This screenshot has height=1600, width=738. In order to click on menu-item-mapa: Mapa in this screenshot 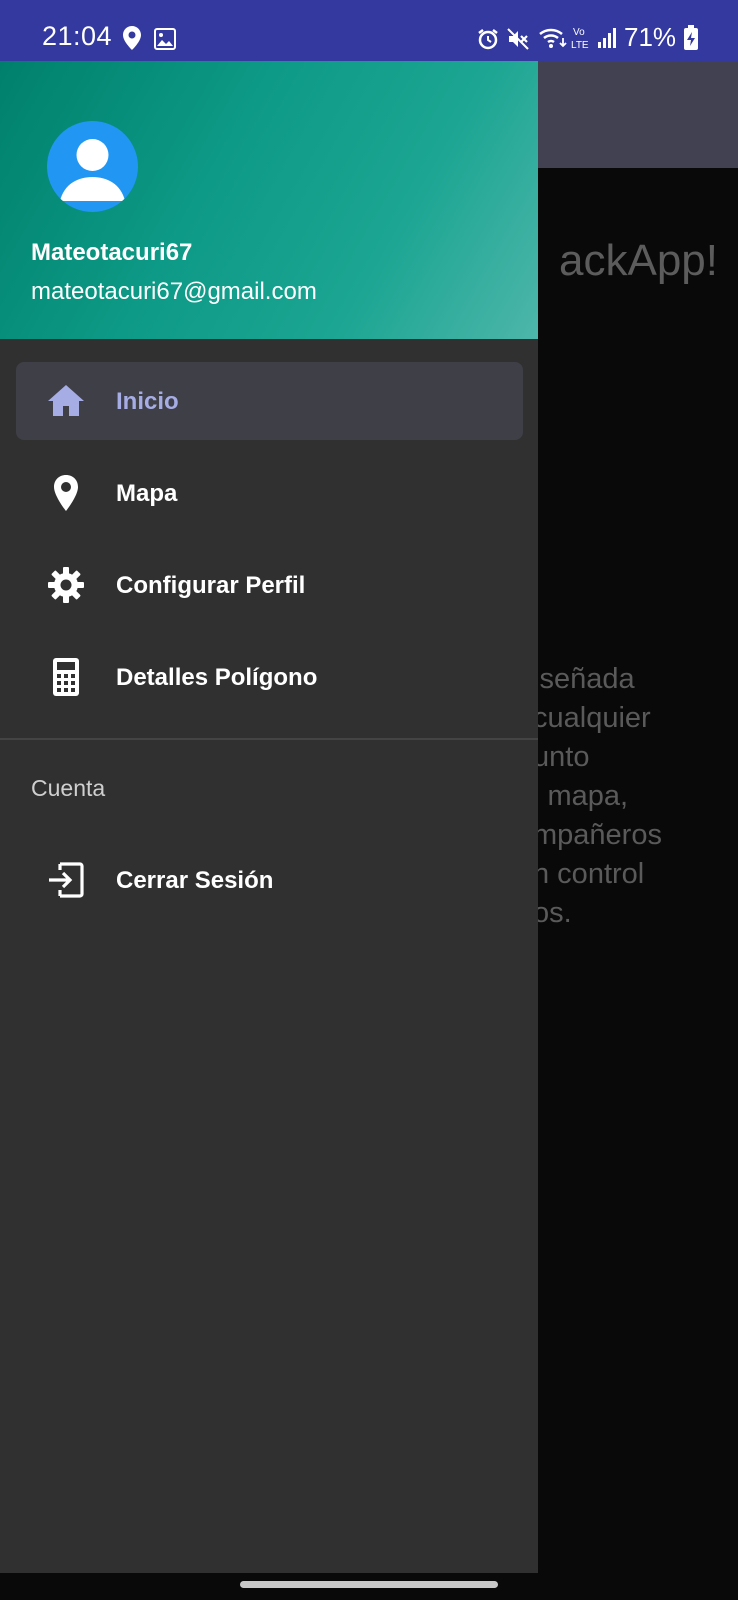, I will do `click(269, 493)`.